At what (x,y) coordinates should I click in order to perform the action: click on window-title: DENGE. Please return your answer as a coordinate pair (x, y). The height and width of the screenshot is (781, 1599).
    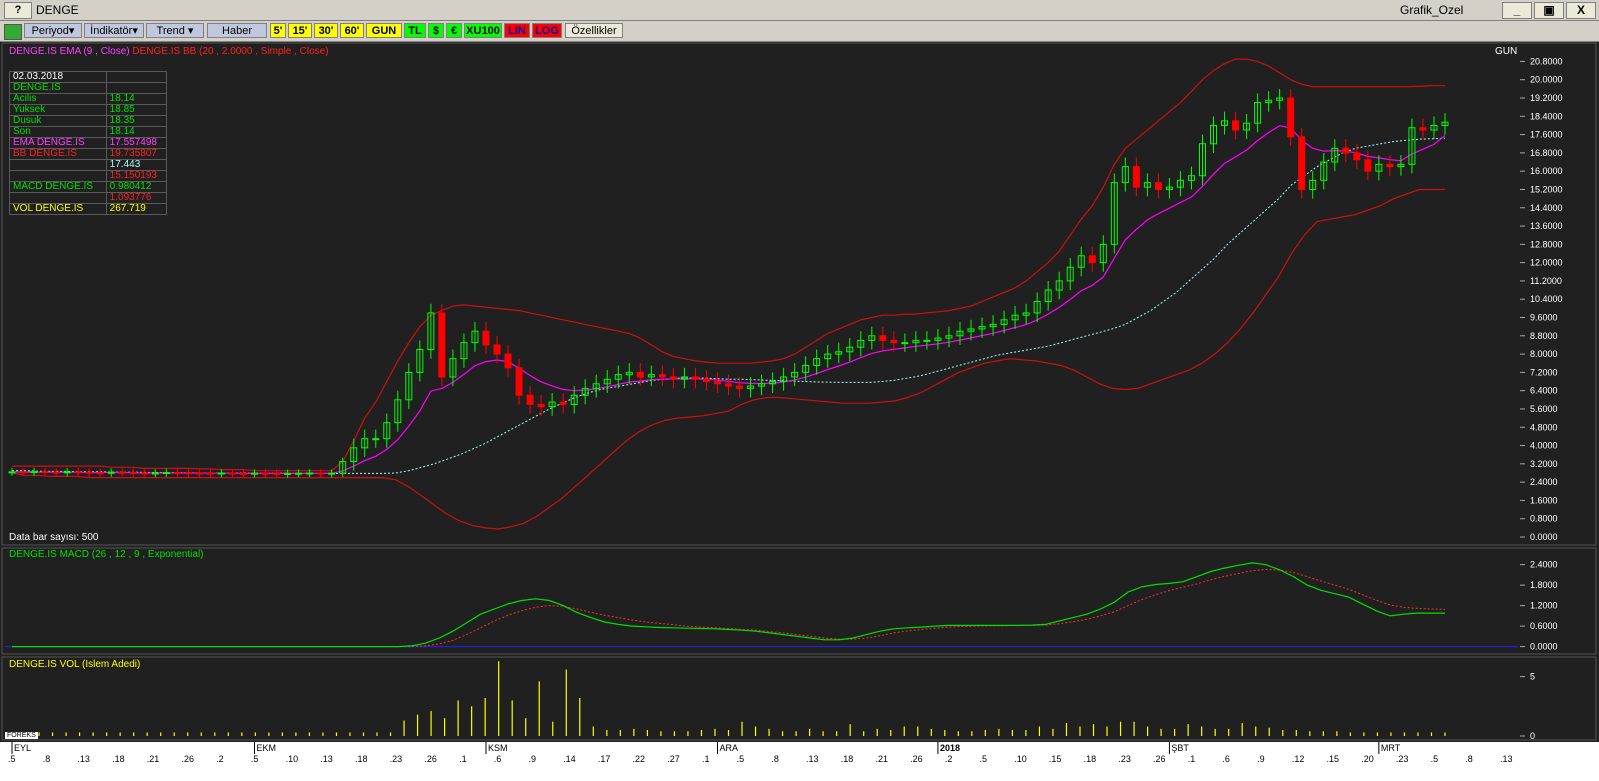
    Looking at the image, I should click on (57, 10).